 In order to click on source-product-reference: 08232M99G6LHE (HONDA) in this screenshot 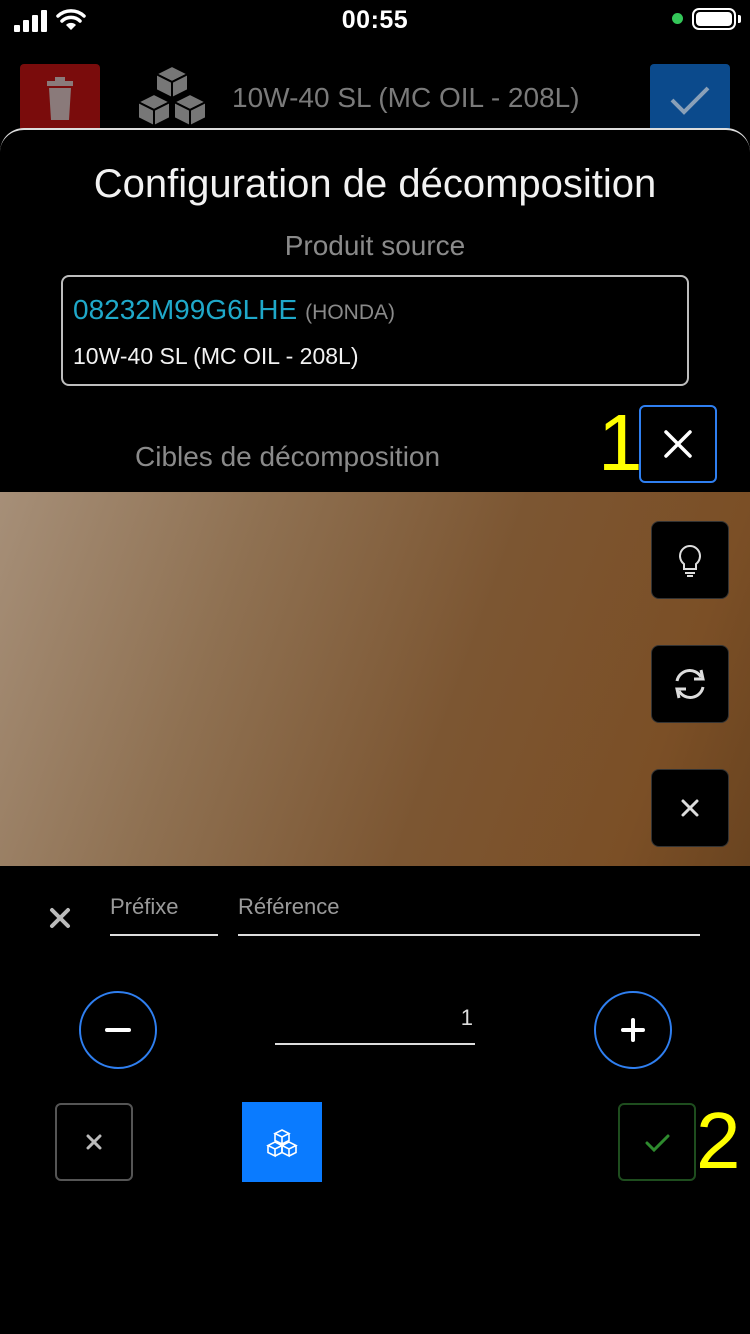, I will do `click(234, 310)`.